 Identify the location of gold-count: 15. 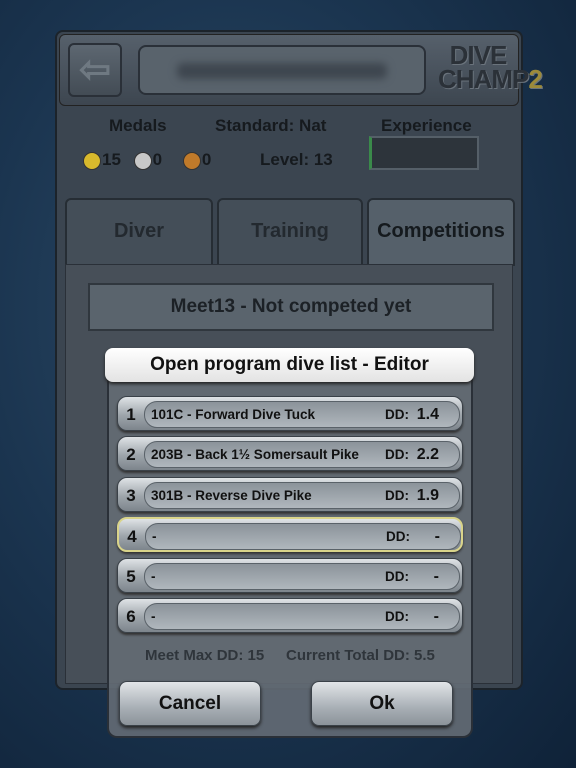
(111, 159).